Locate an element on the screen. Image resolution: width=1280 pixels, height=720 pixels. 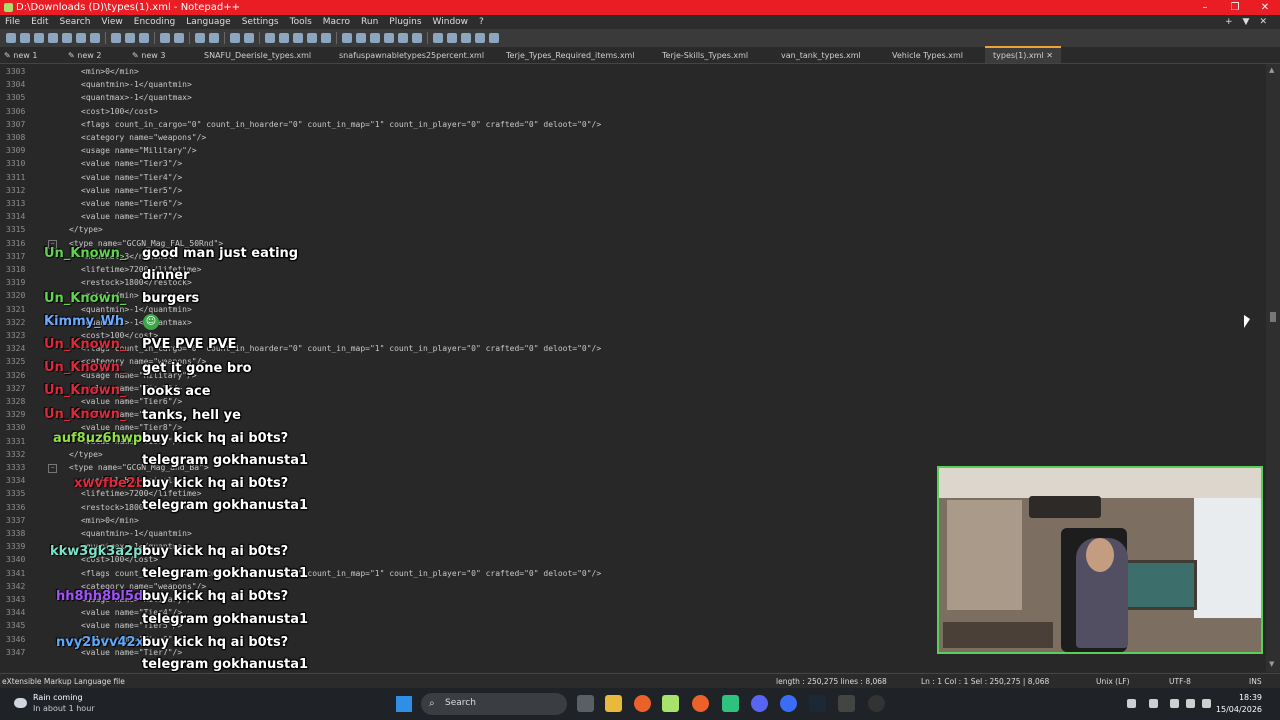
clock-date: 15/04/2026 is located at coordinates (1232, 709).